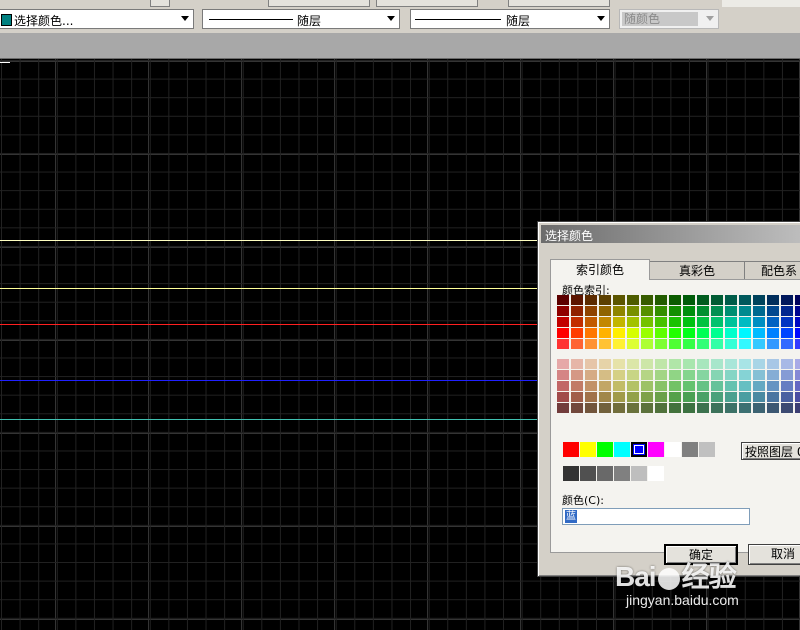 This screenshot has width=800, height=630. What do you see at coordinates (656, 516) in the screenshot?
I see `color-field: 蓝` at bounding box center [656, 516].